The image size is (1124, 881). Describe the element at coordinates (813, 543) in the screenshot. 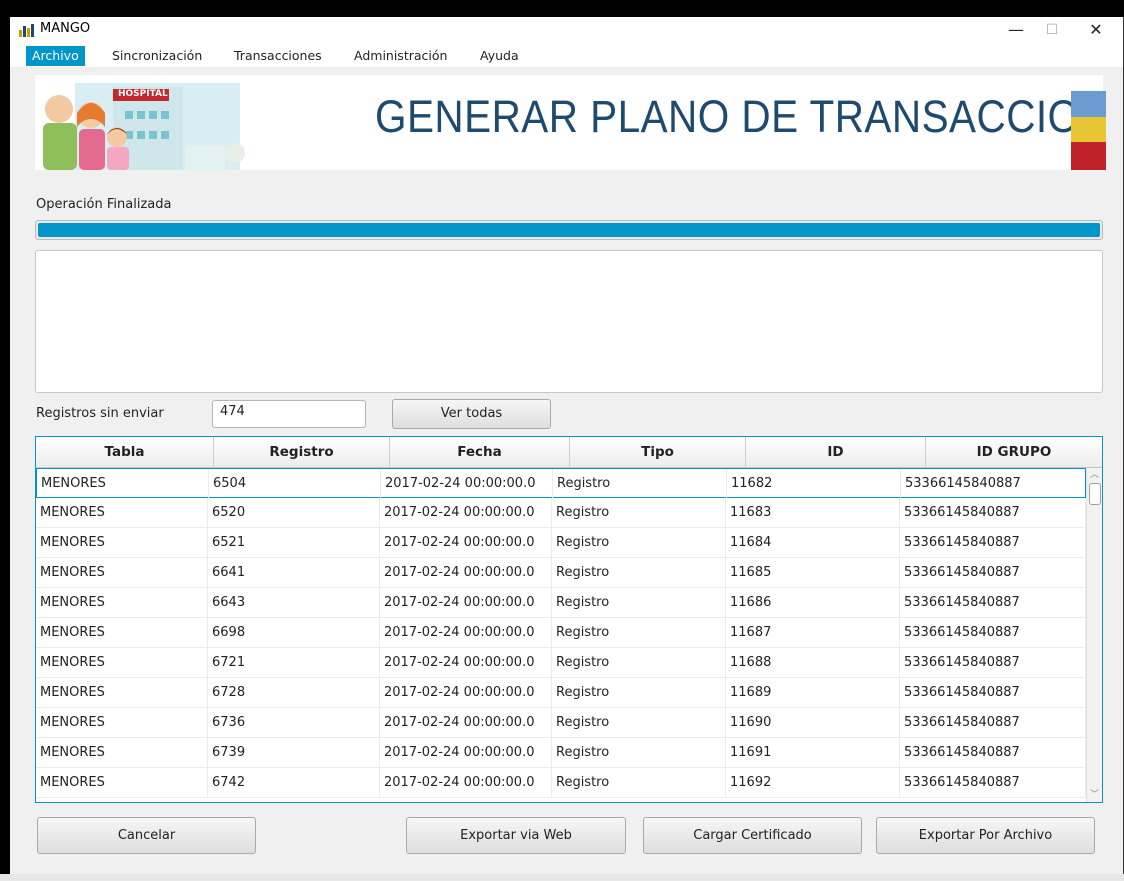

I see `cell-id: 11684` at that location.